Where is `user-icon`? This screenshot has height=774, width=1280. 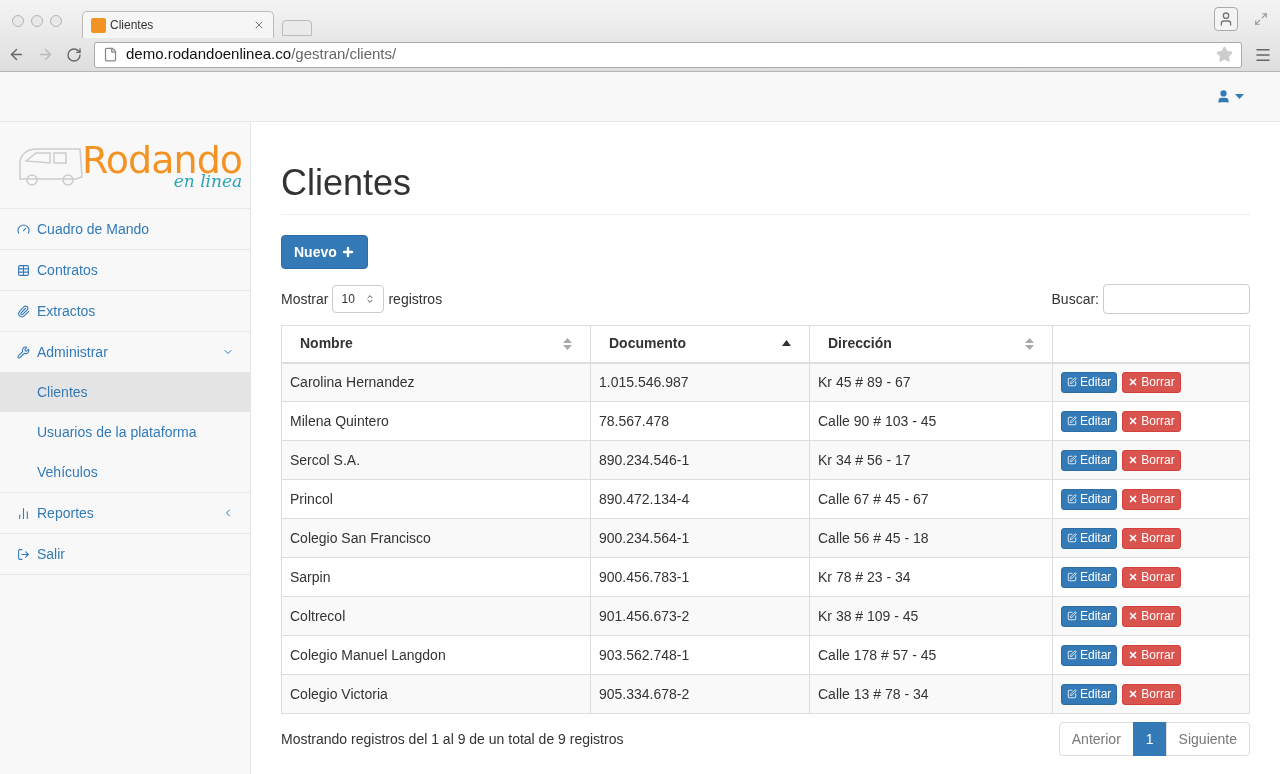
user-icon is located at coordinates (1223, 96).